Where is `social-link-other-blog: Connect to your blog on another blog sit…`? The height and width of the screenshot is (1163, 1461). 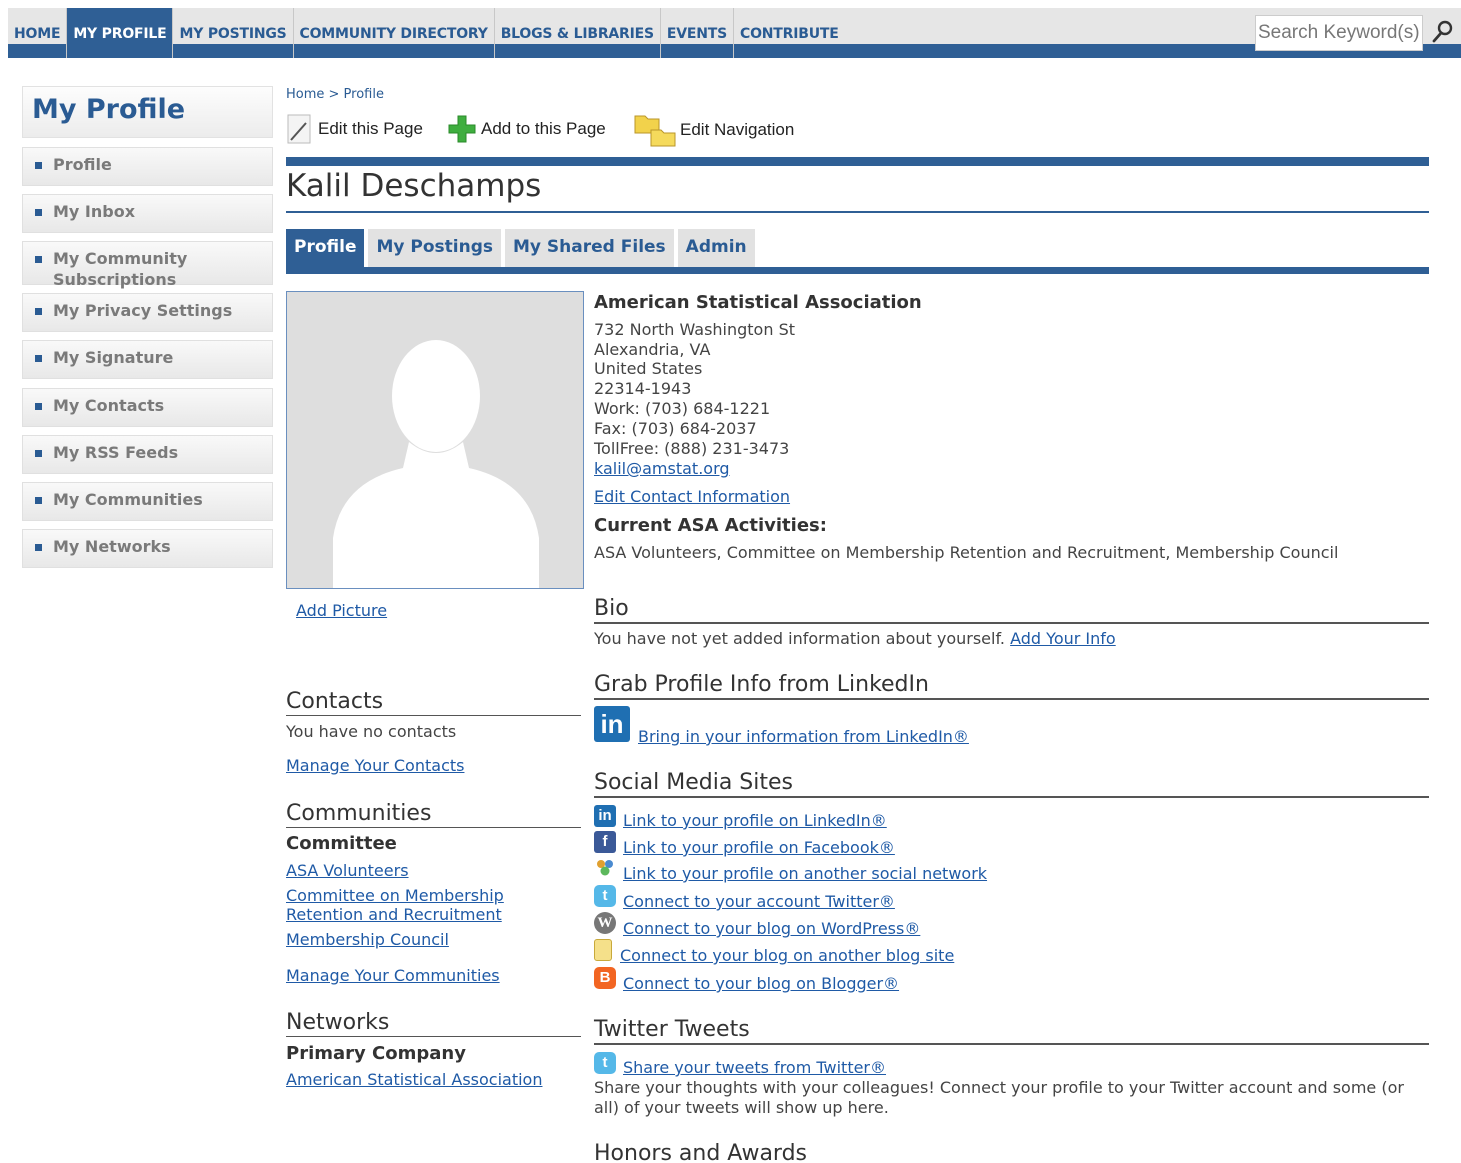 social-link-other-blog: Connect to your blog on another blog sit… is located at coordinates (787, 956).